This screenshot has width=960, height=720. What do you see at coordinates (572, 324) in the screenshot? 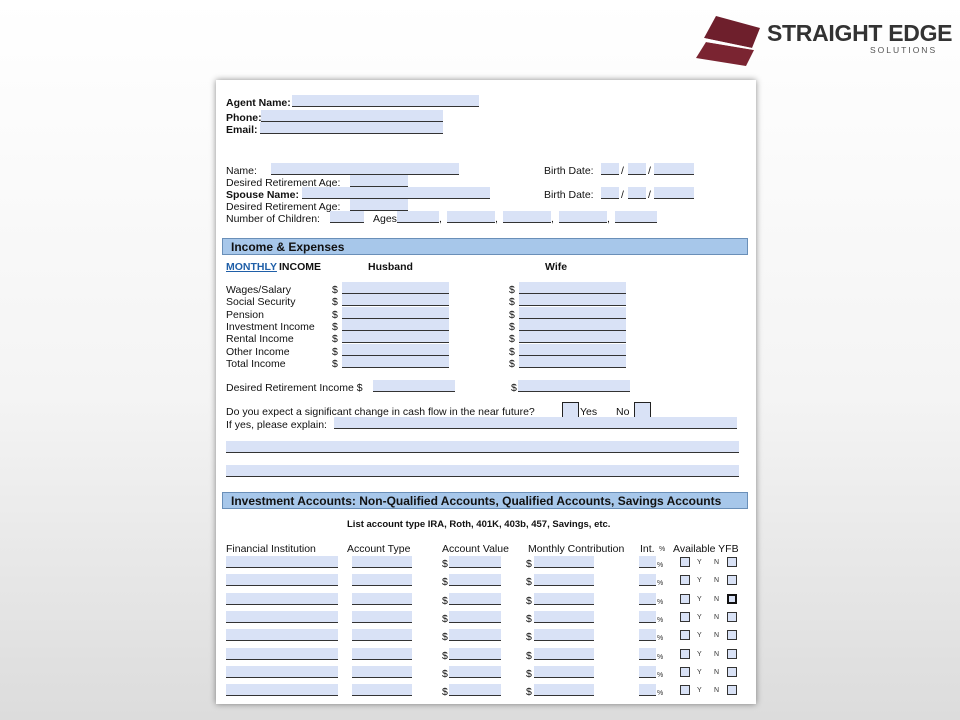
I see `wife-investment-income-field` at bounding box center [572, 324].